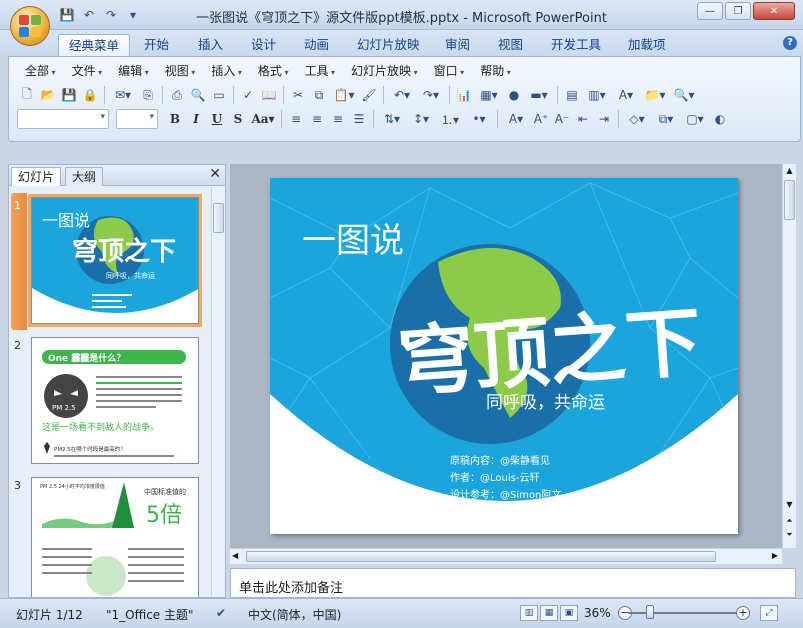 This screenshot has width=803, height=628. What do you see at coordinates (156, 45) in the screenshot?
I see `tab-home: 开始` at bounding box center [156, 45].